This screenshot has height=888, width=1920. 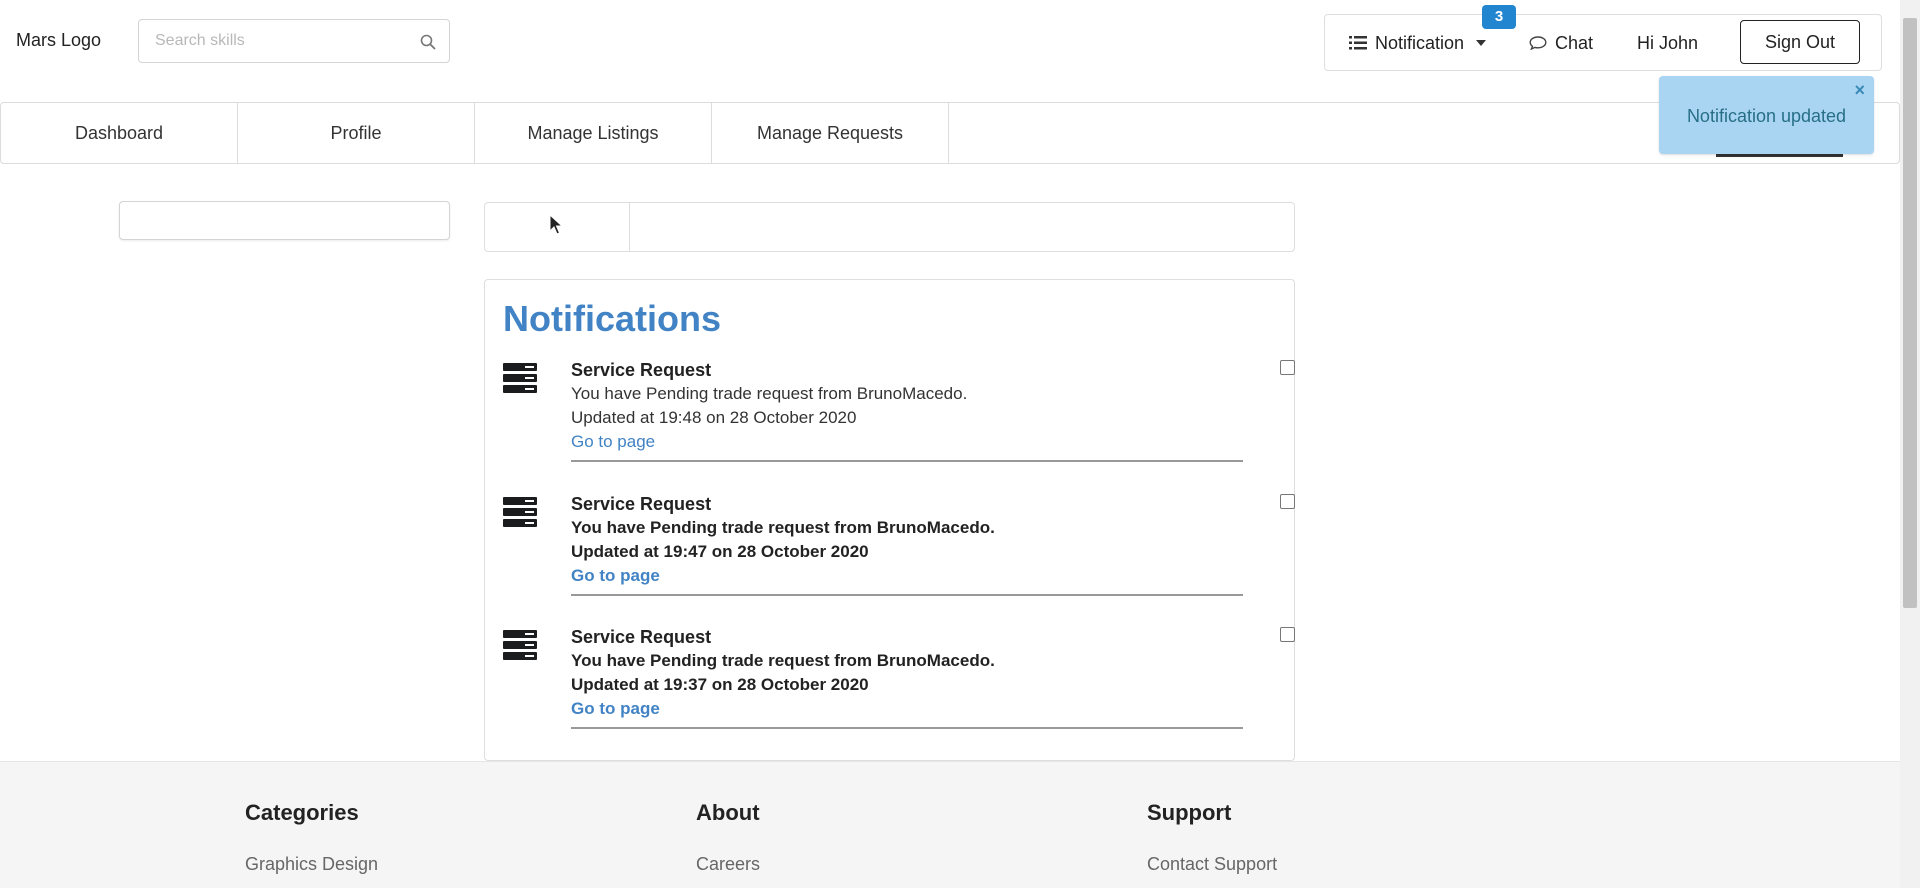 What do you see at coordinates (728, 864) in the screenshot?
I see `footer-link: Careers` at bounding box center [728, 864].